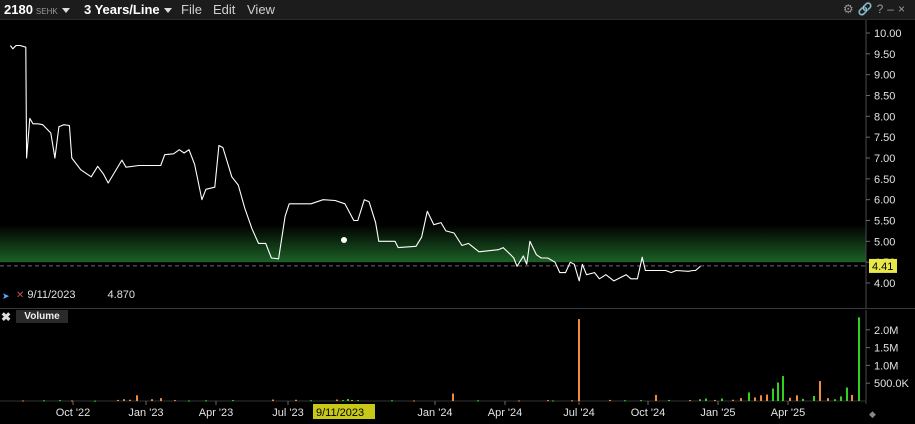 This screenshot has height=424, width=915. I want to click on shaded-price-band, so click(433, 243).